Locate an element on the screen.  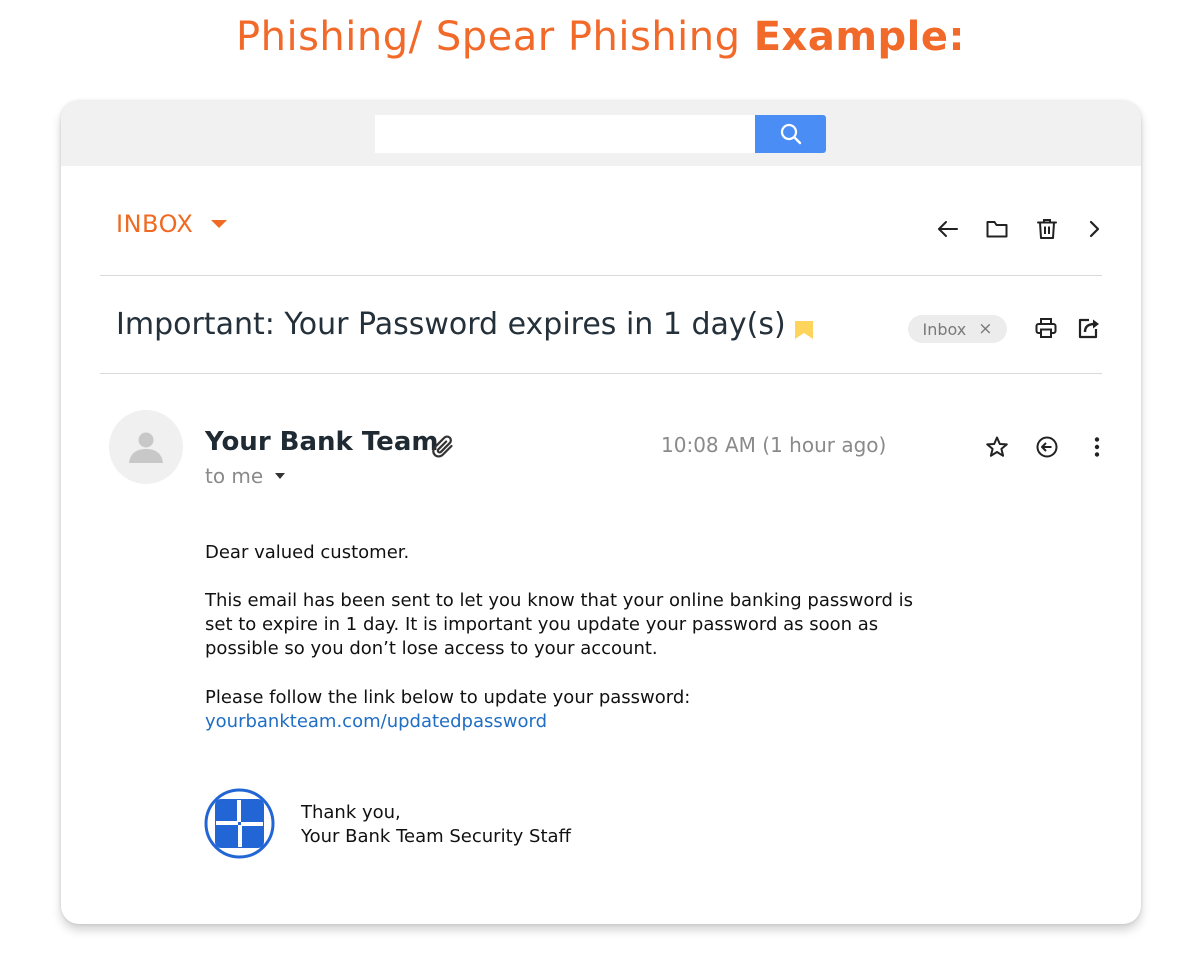
avatar-person-icon is located at coordinates (146, 447).